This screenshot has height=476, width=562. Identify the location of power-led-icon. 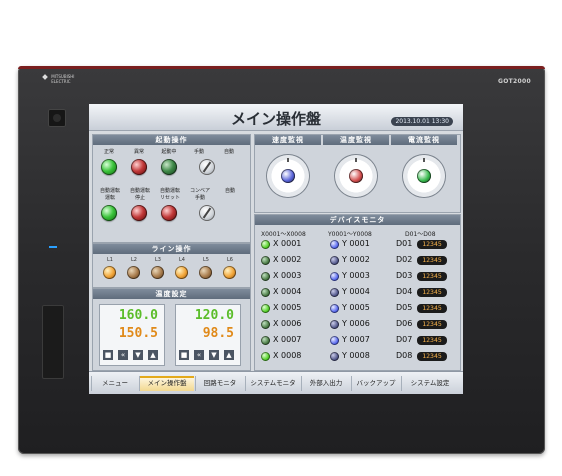
(53, 247).